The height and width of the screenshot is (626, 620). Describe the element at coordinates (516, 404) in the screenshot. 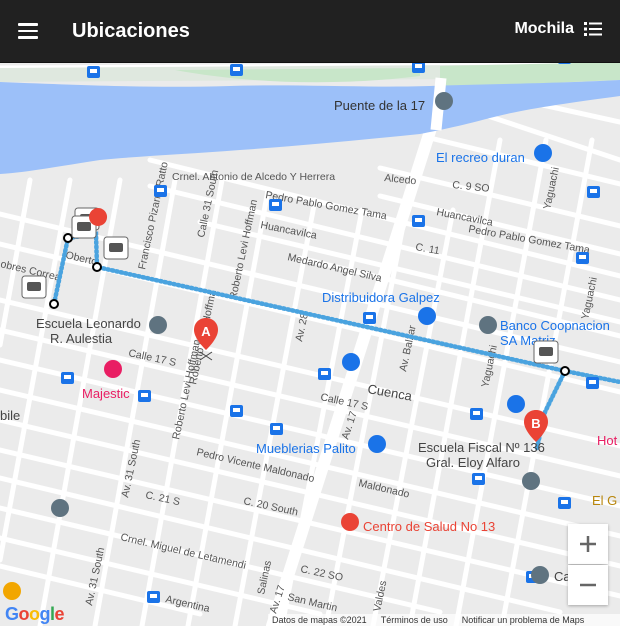

I see `poi-gas` at that location.